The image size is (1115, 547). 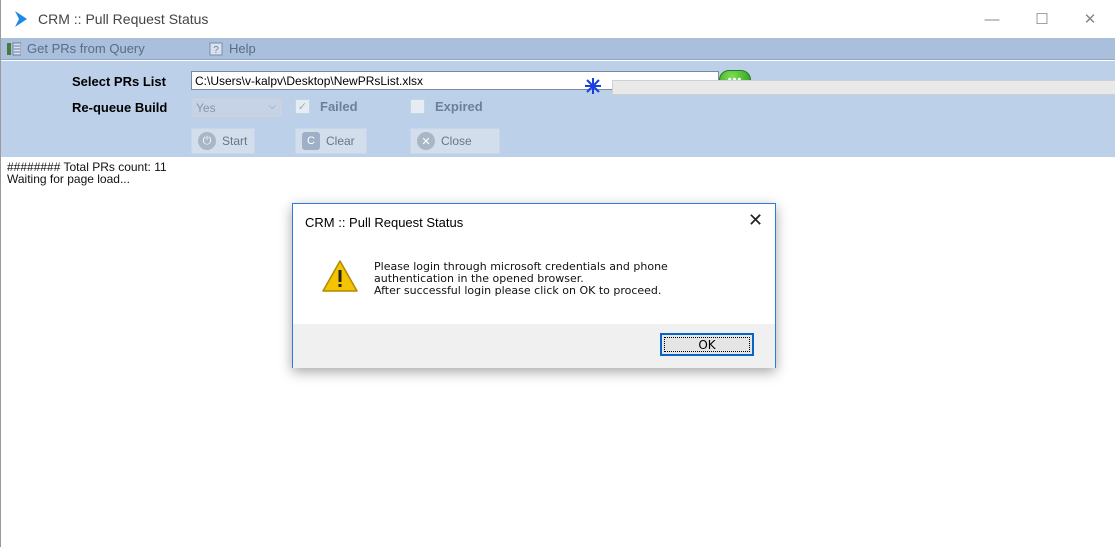 I want to click on app-logo-icon, so click(x=21, y=19).